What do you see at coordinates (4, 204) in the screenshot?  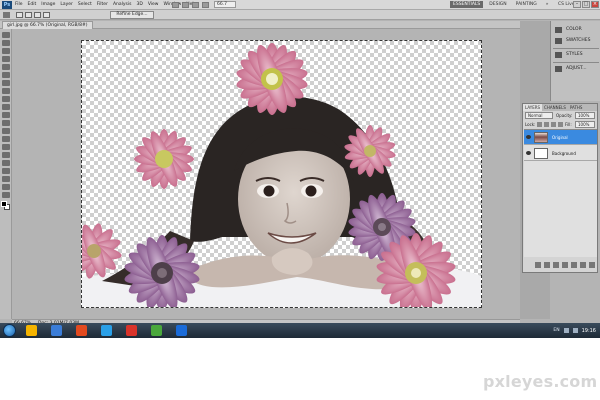 I see `foreground-color-swatch` at bounding box center [4, 204].